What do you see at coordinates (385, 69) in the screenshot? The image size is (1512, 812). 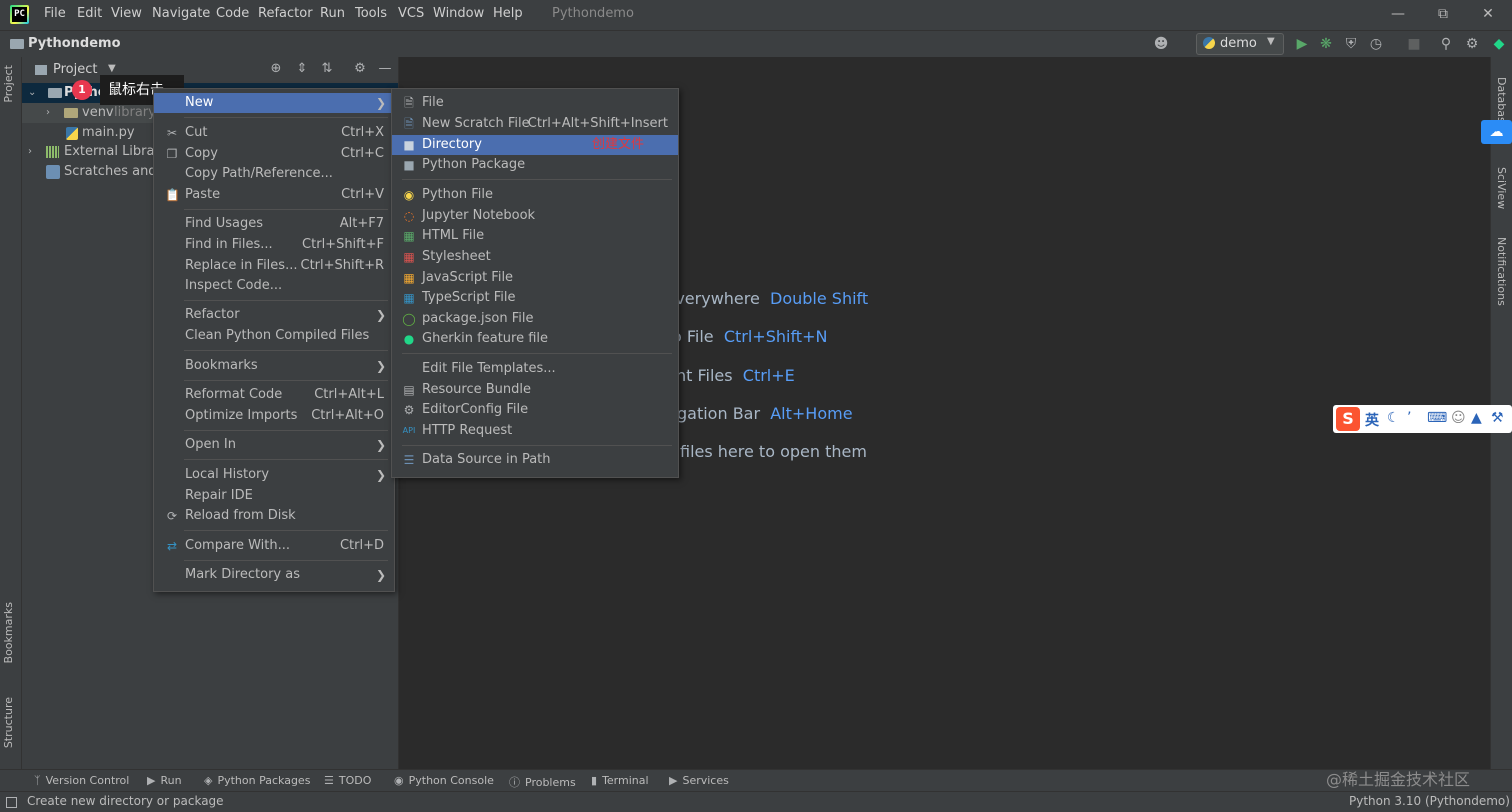 I see `hide-icon: —` at bounding box center [385, 69].